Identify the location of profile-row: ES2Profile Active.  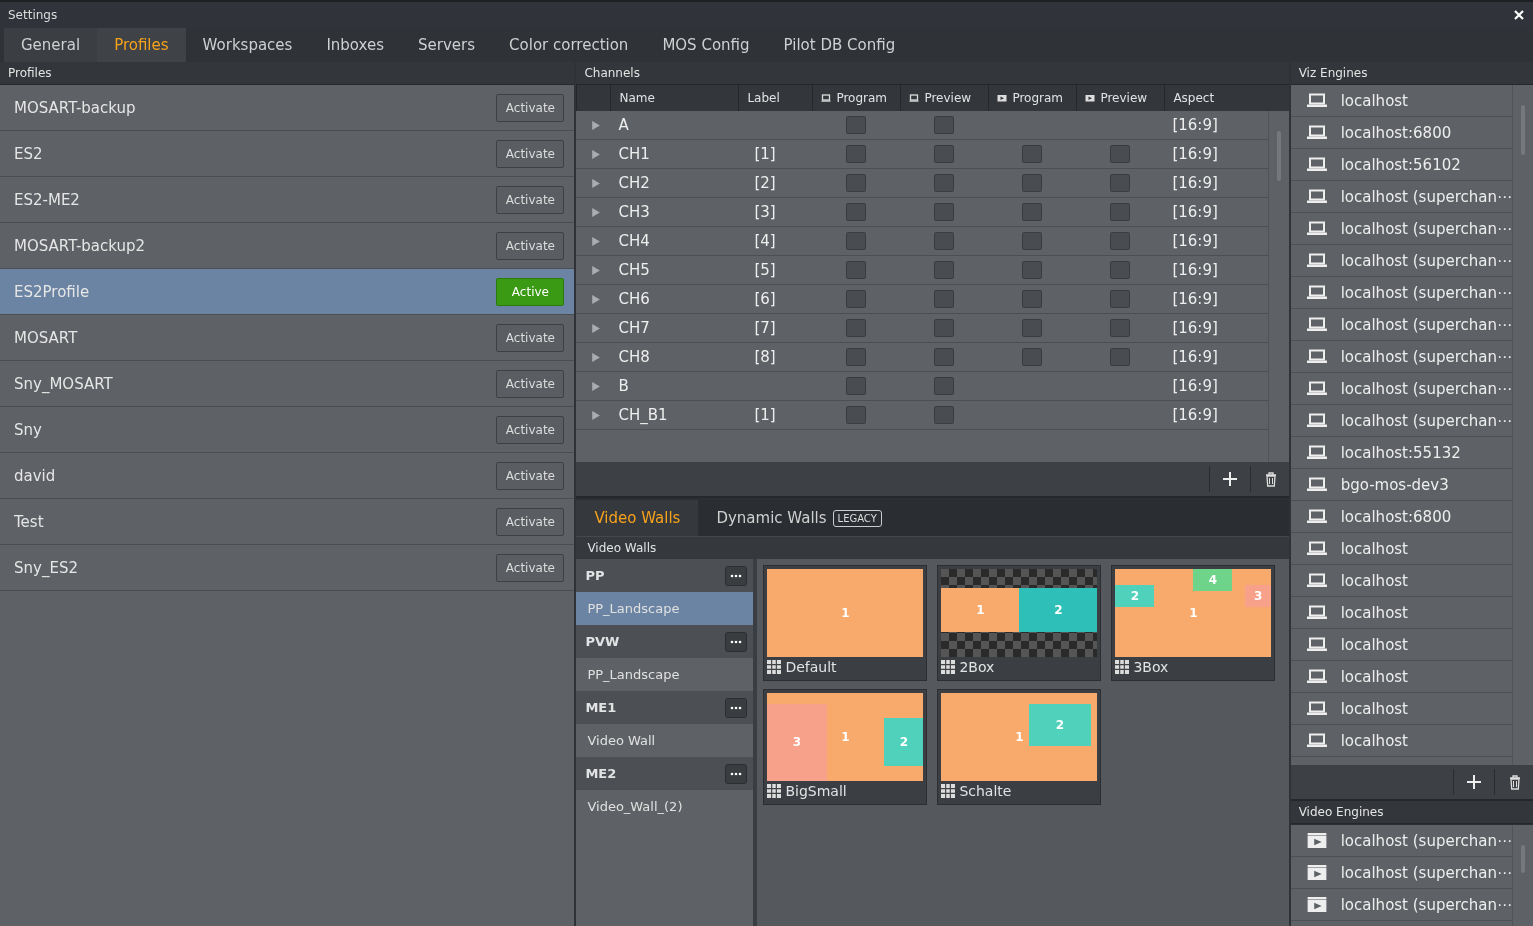
(287, 292).